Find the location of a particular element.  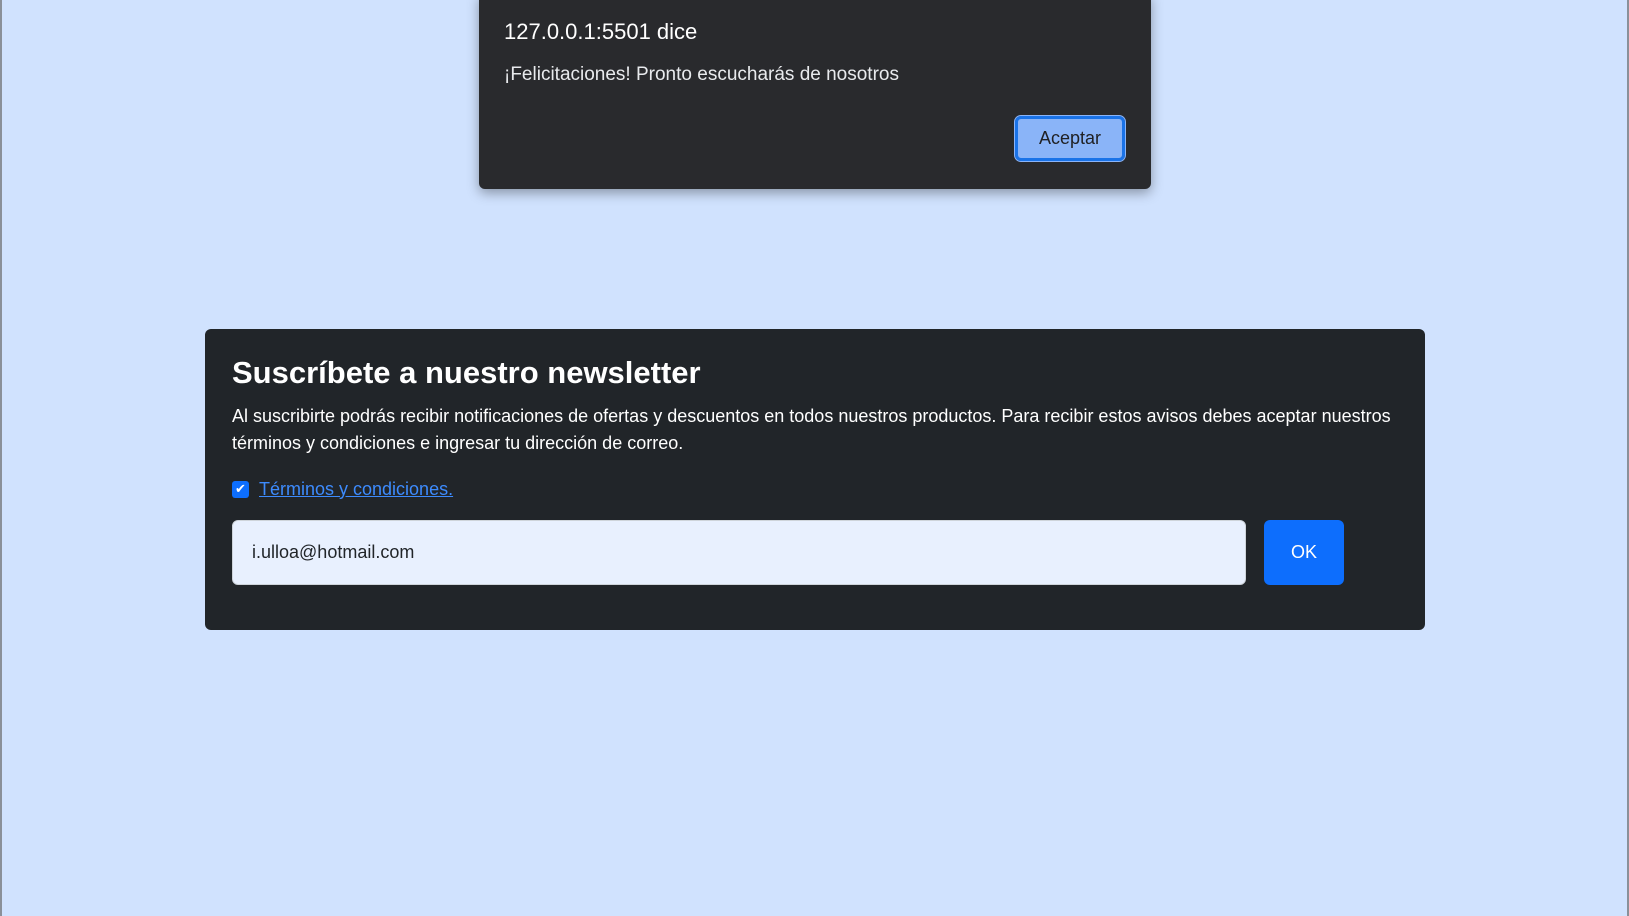

terms-checkbox: ✔ is located at coordinates (240, 489).